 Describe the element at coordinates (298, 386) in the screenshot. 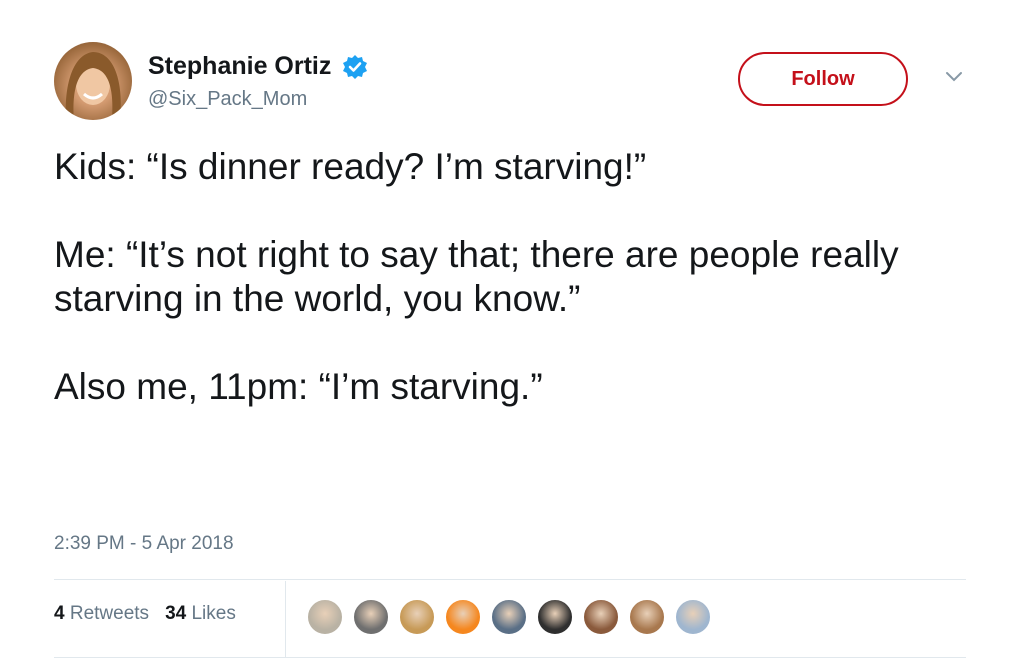

I see `tweet-paragraph: Also me, 11pm: “I’m starving.”` at that location.